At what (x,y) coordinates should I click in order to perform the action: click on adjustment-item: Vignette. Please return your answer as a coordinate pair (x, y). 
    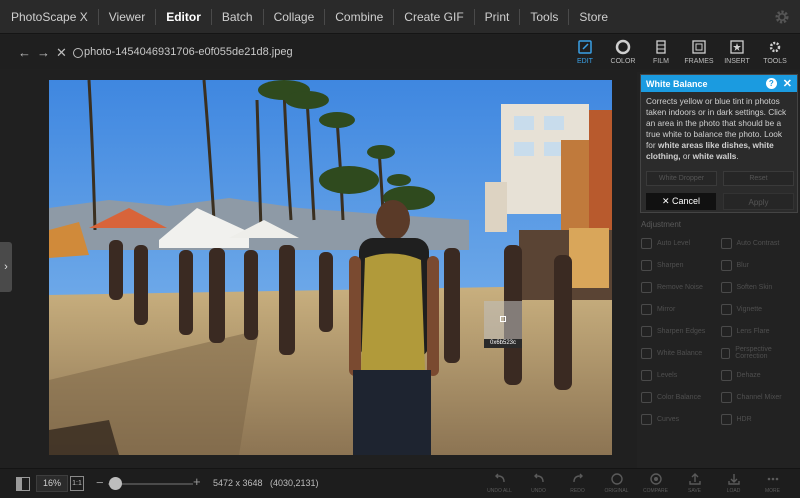
    Looking at the image, I should click on (758, 309).